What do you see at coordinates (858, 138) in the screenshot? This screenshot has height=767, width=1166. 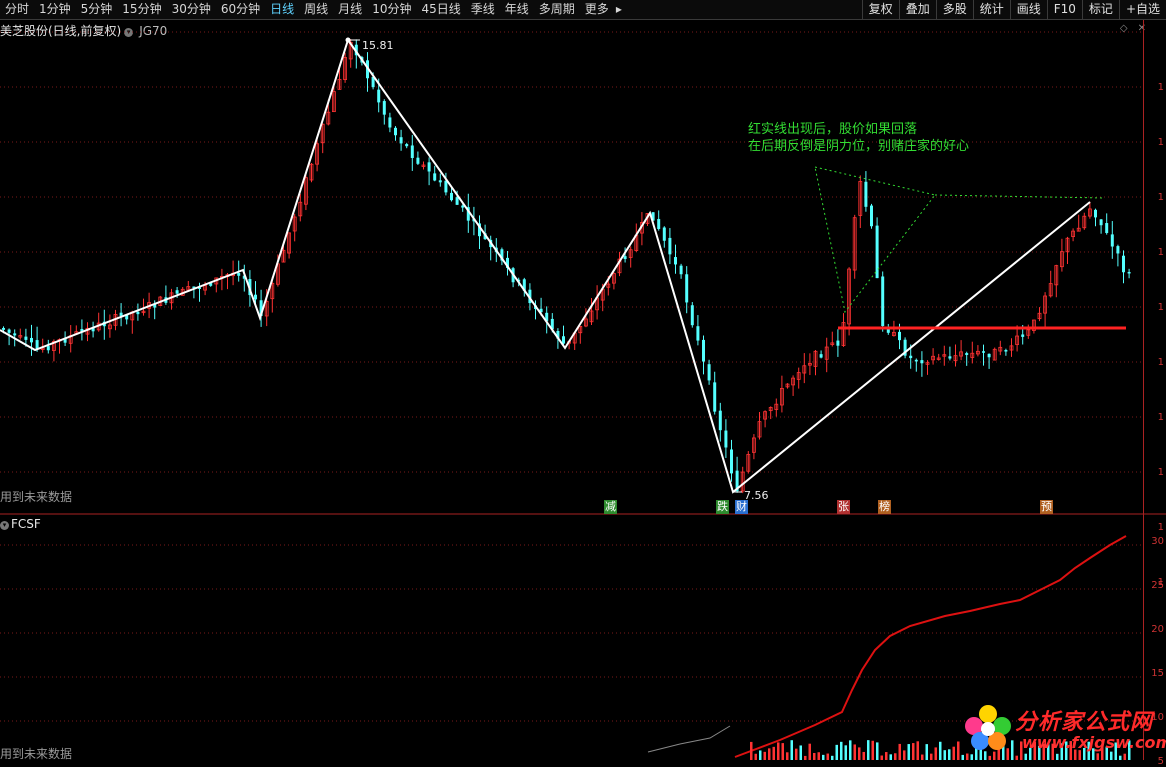 I see `annotation-text: 红实线出现后，股价如果回落 在后期反倒是阴力位，别赌庄家的好心` at bounding box center [858, 138].